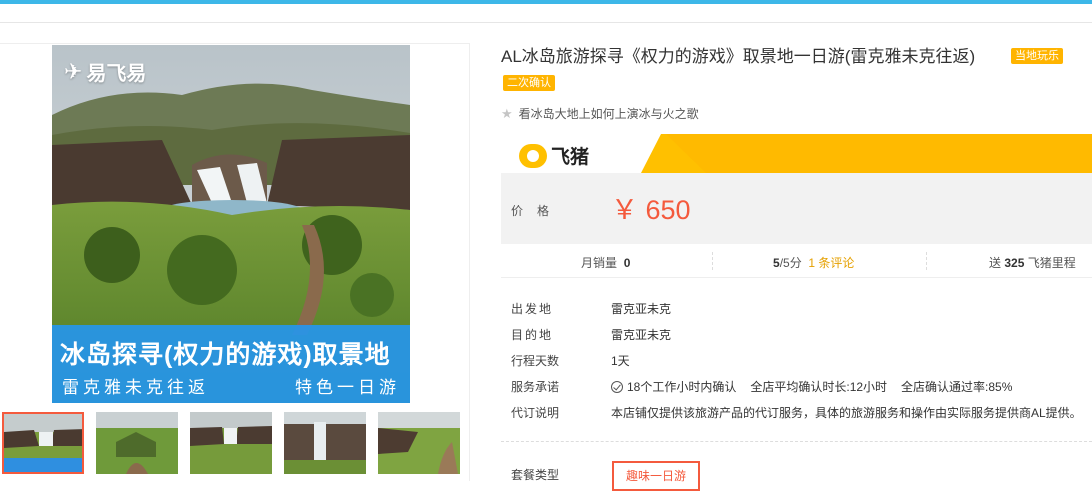  I want to click on product-subtitle: ★ 看冰岛大地上如何上演冰与火之歌, so click(600, 113).